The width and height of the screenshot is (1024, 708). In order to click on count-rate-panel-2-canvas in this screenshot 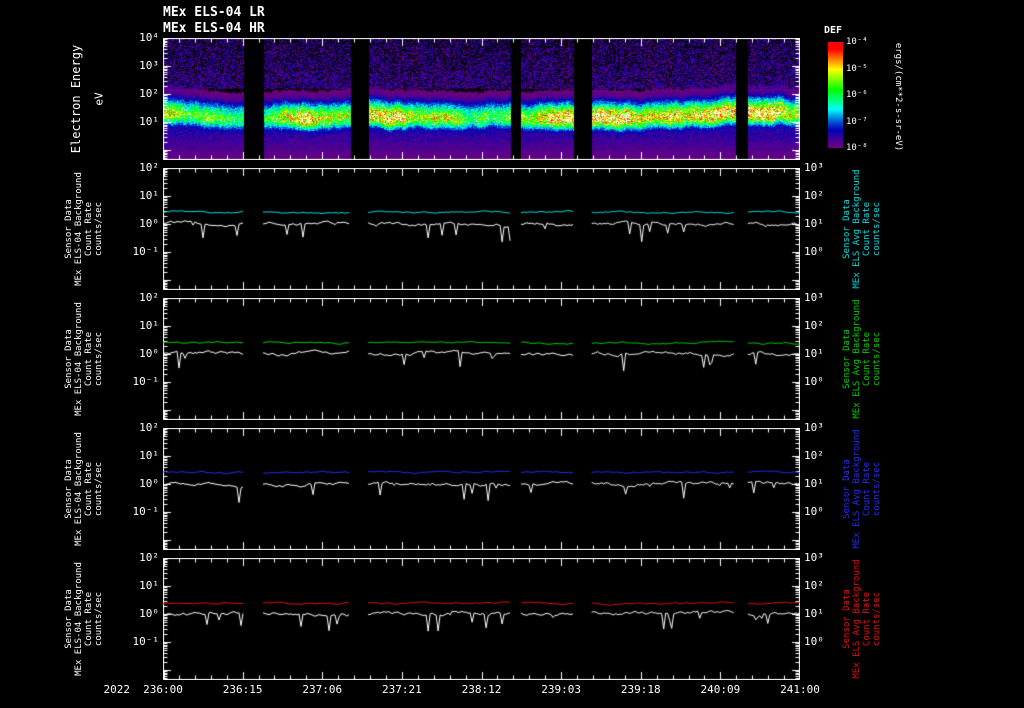, I will do `click(481, 359)`.